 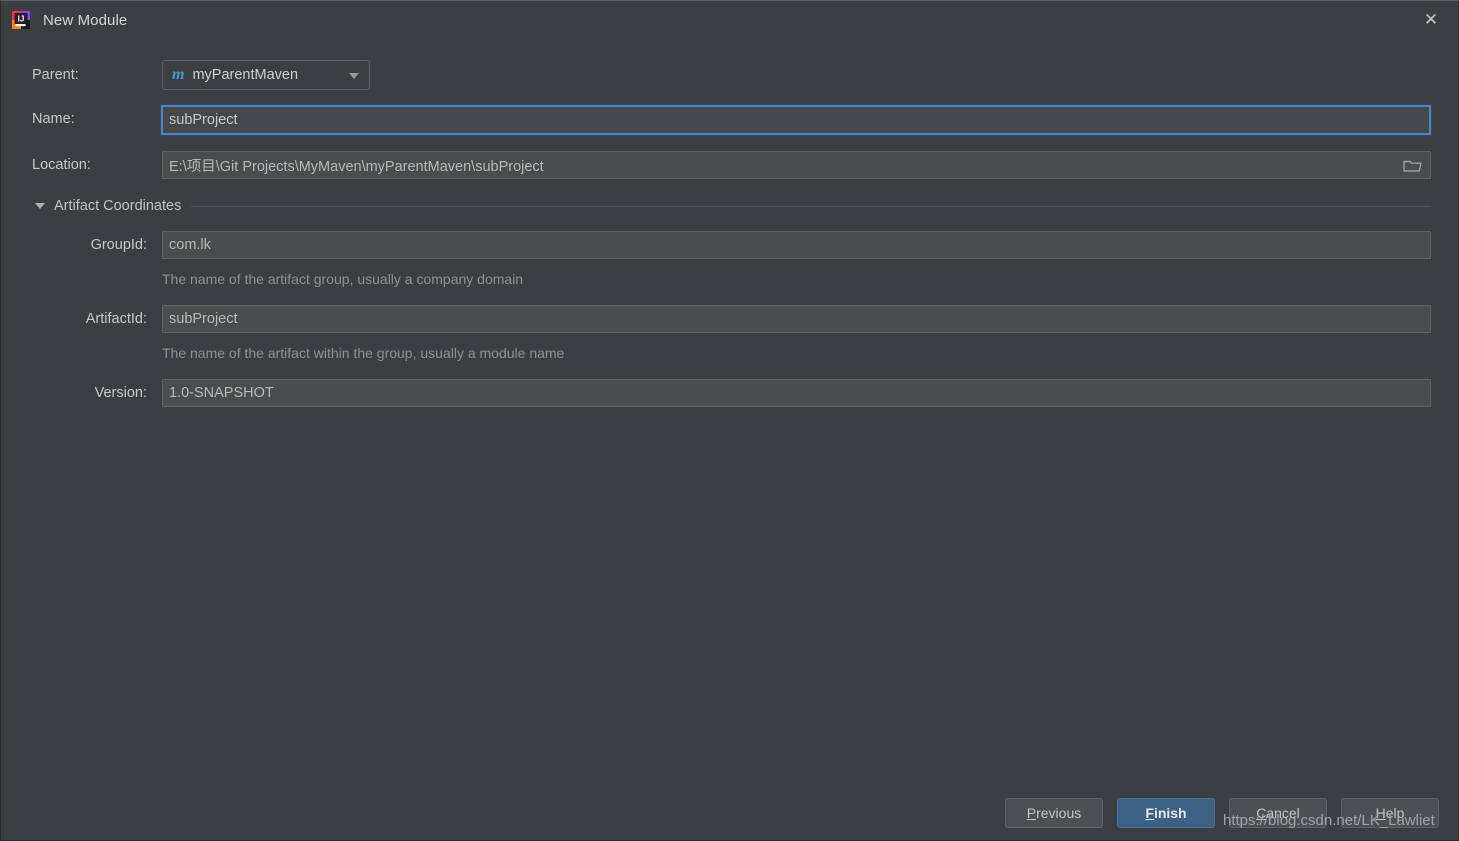 I want to click on cancel-label-rest: ancel, so click(x=1283, y=813).